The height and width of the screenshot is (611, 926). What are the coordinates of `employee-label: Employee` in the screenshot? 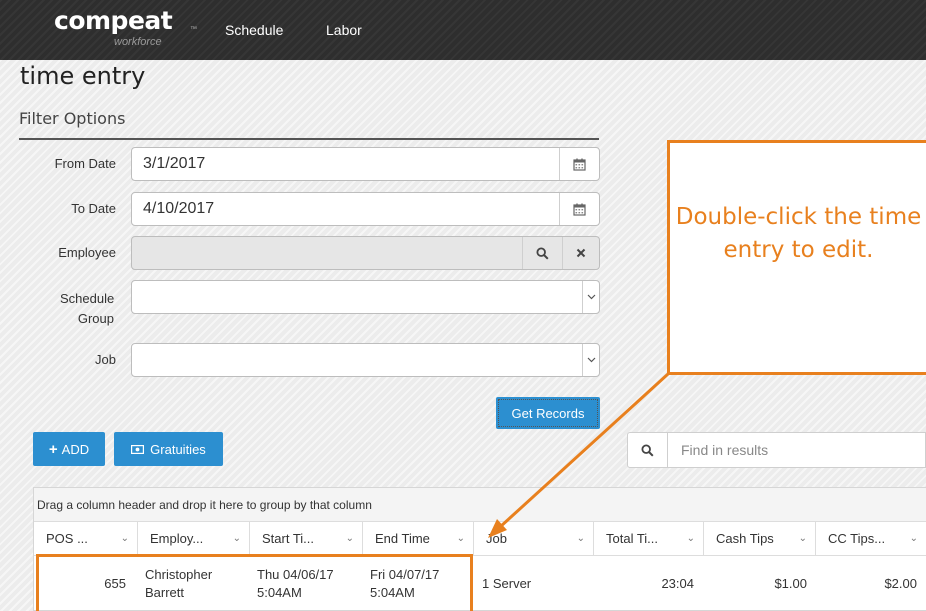 It's located at (87, 252).